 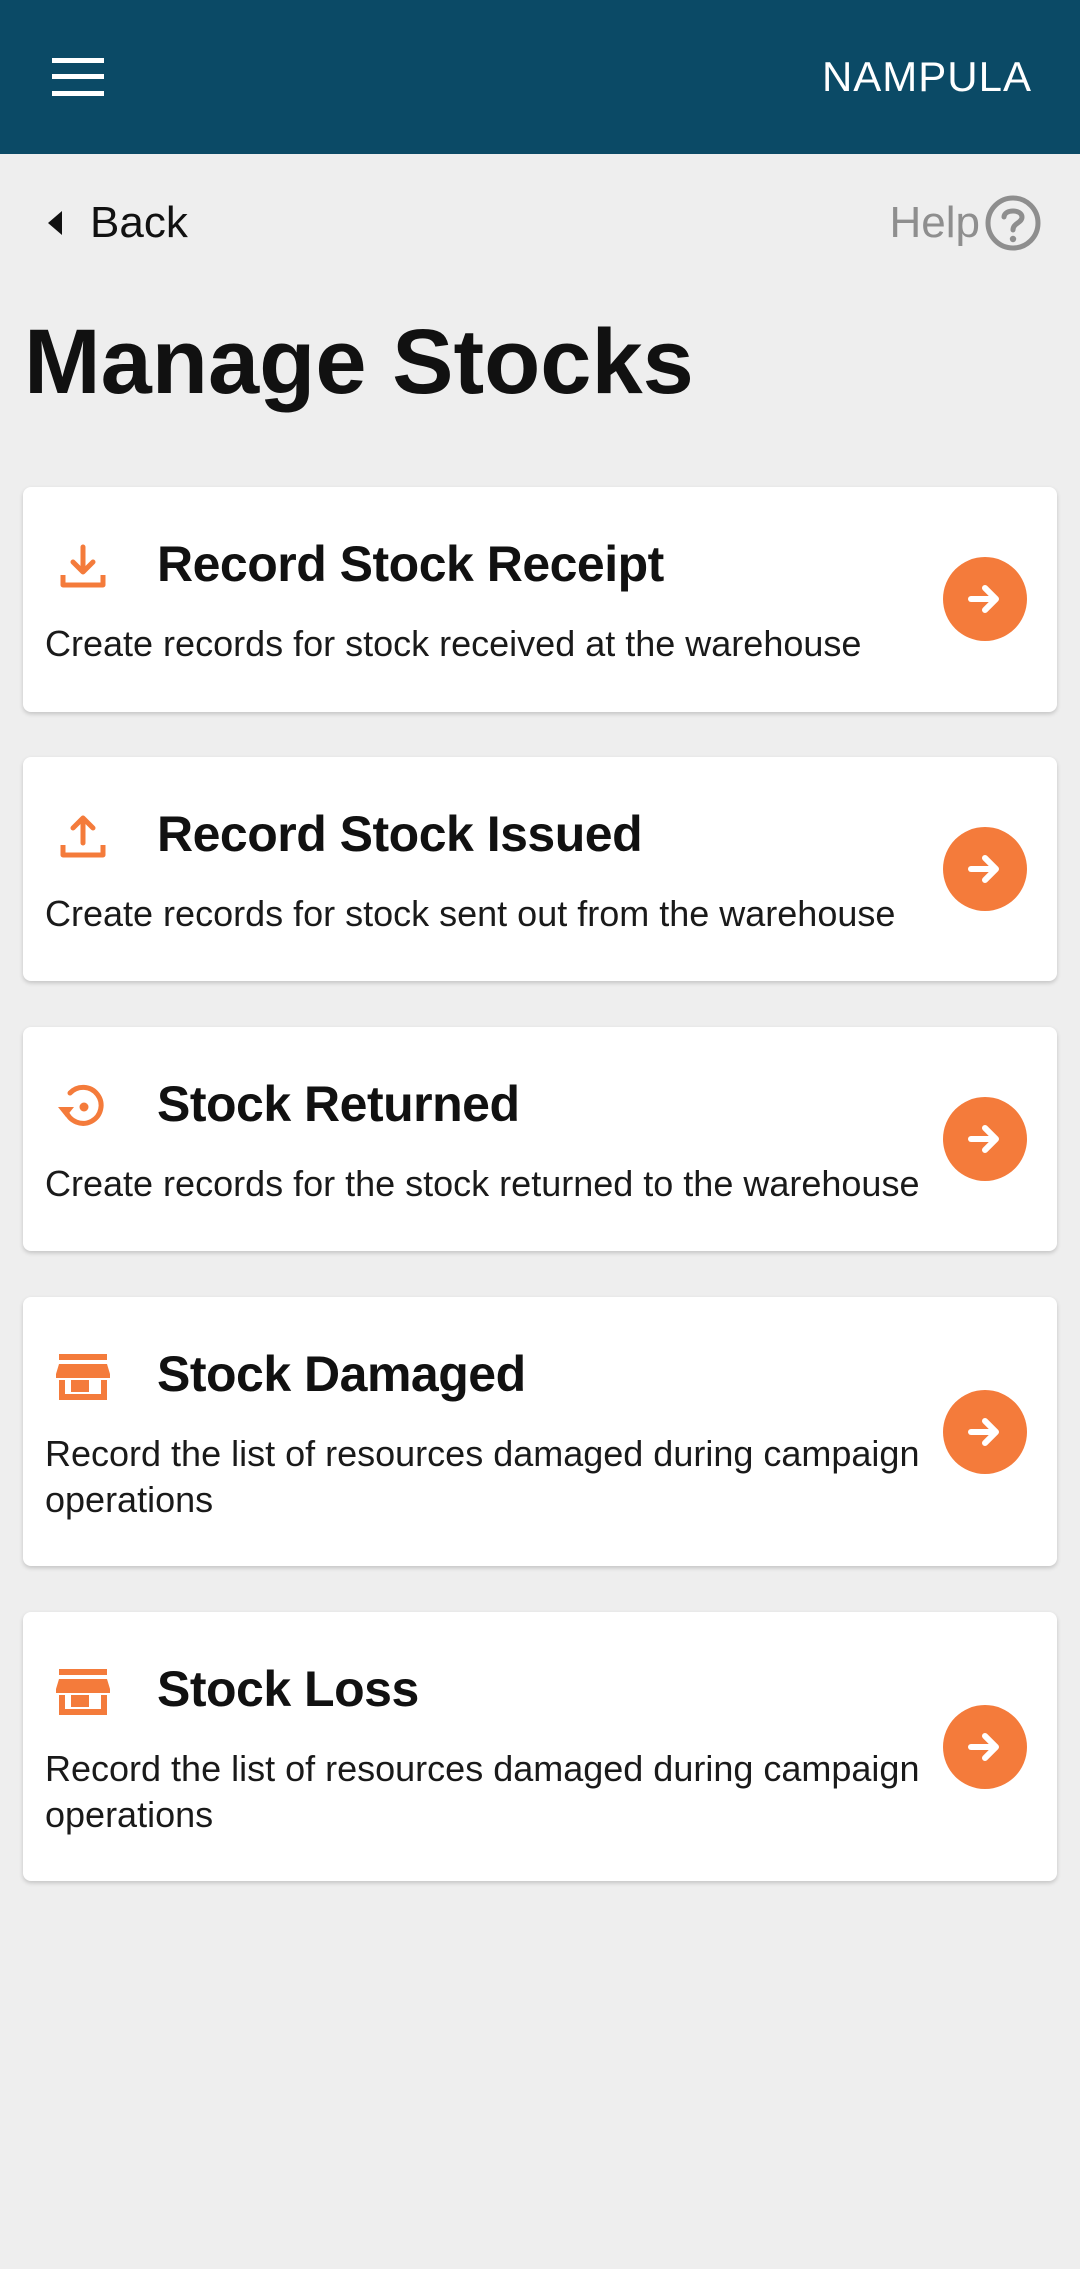 What do you see at coordinates (410, 564) in the screenshot?
I see `card-title: Record Stock Receipt` at bounding box center [410, 564].